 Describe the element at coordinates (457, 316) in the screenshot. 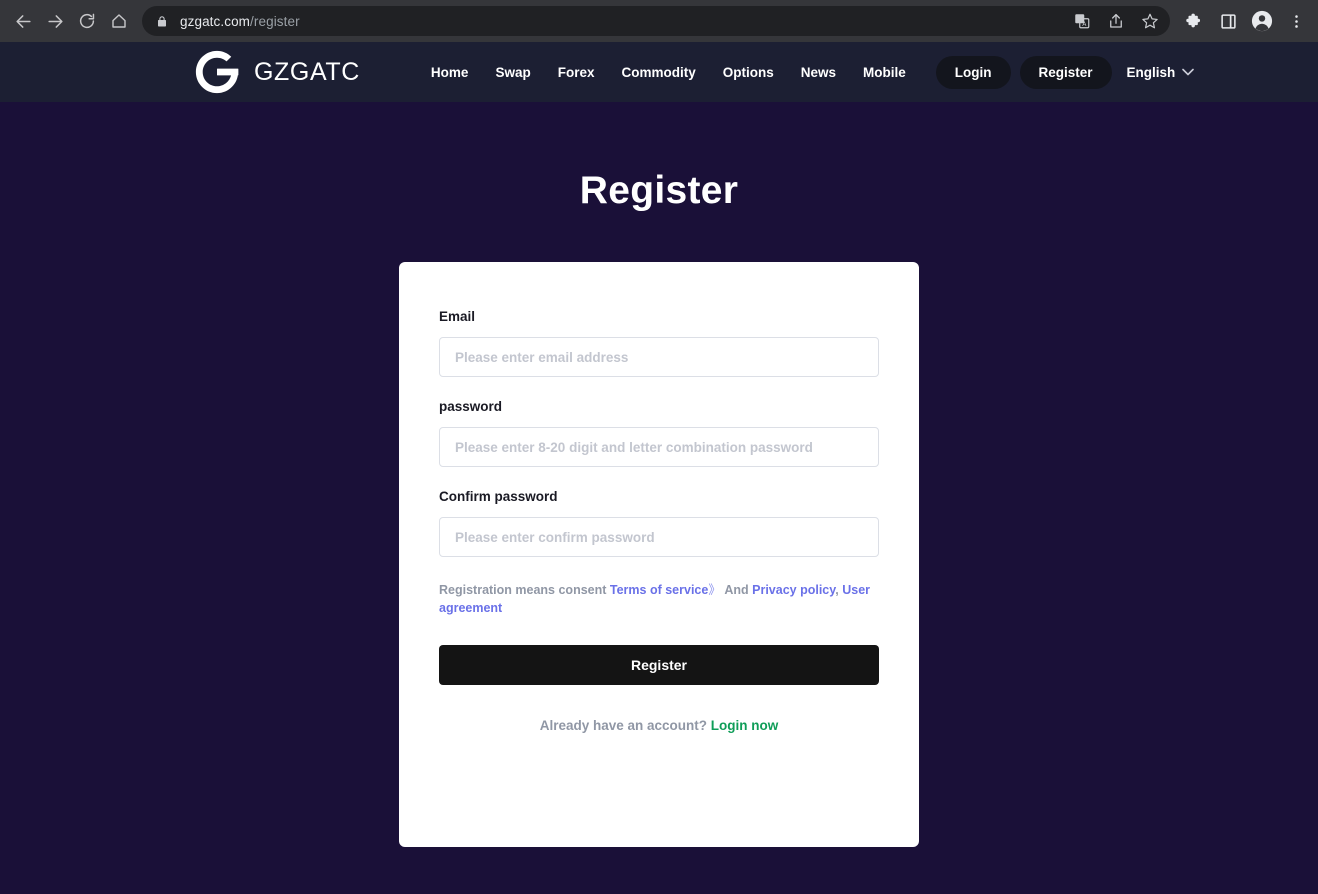

I see `email-label: Email` at that location.